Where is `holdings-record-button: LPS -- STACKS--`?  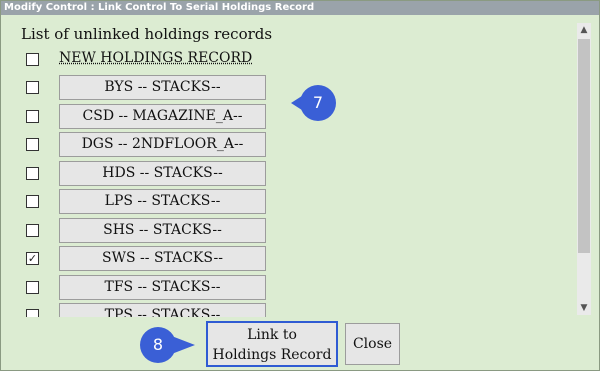 holdings-record-button: LPS -- STACKS-- is located at coordinates (162, 201).